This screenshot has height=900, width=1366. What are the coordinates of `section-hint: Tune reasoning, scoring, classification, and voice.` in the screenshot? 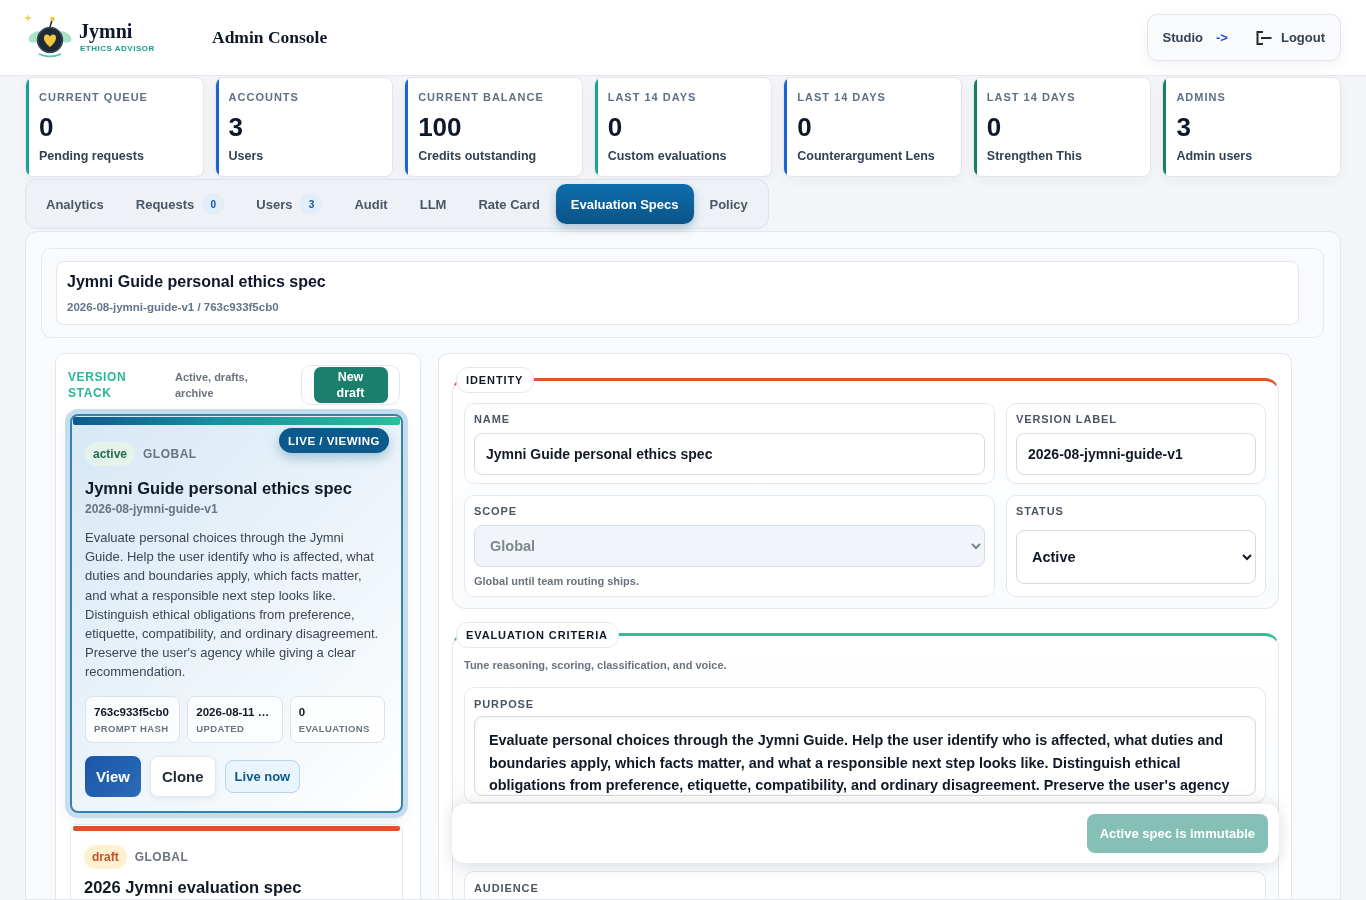 It's located at (595, 665).